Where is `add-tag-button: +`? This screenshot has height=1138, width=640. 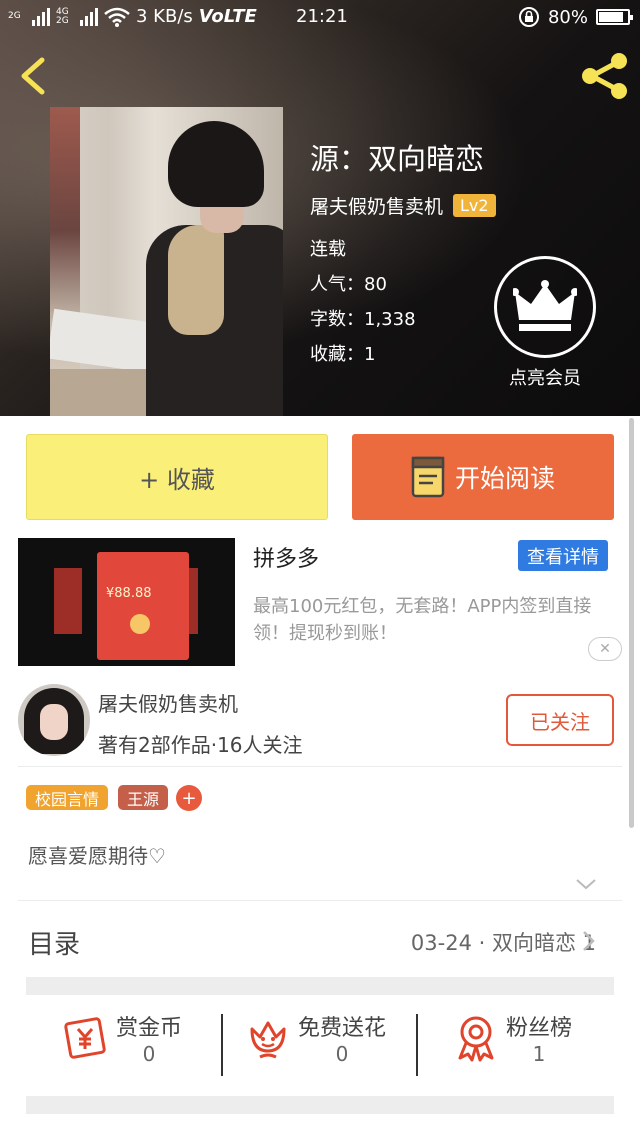 add-tag-button: + is located at coordinates (189, 798).